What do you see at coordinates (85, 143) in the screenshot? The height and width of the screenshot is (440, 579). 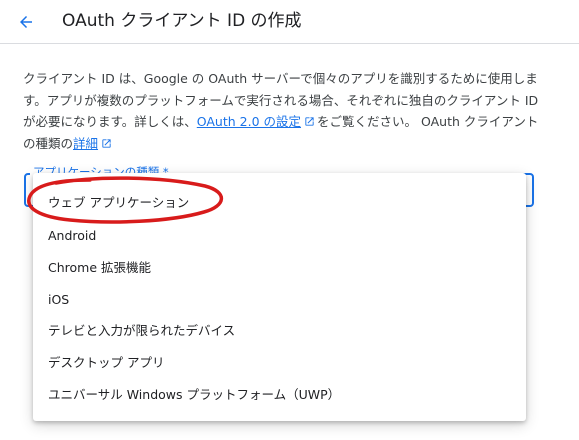 I see `details-link: 詳細` at bounding box center [85, 143].